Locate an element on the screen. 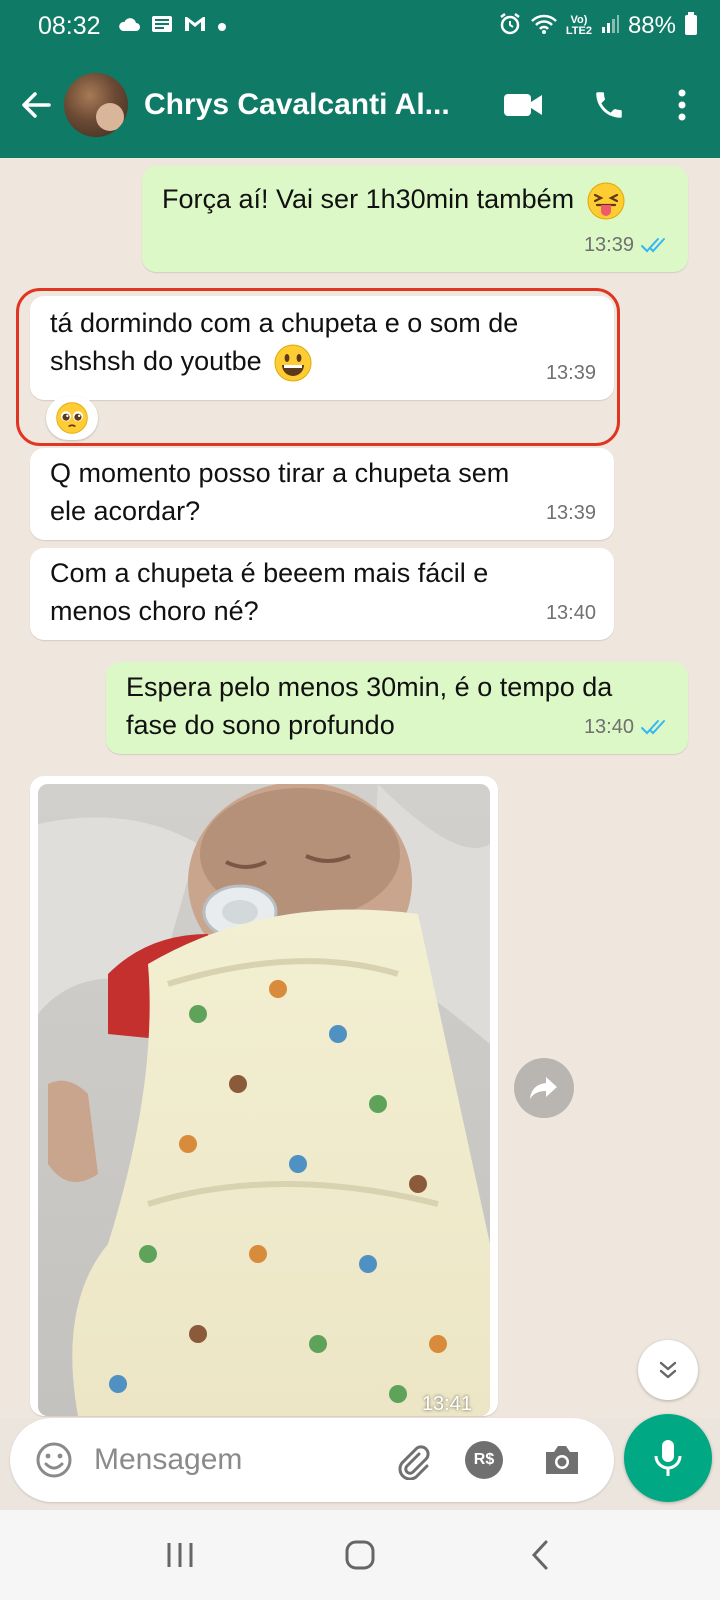  back-arrow-icon is located at coordinates (36, 105).